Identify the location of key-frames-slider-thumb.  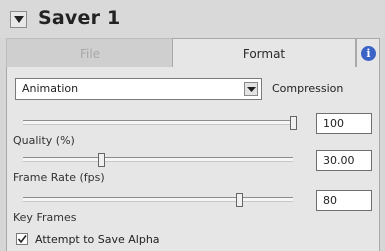
(239, 200).